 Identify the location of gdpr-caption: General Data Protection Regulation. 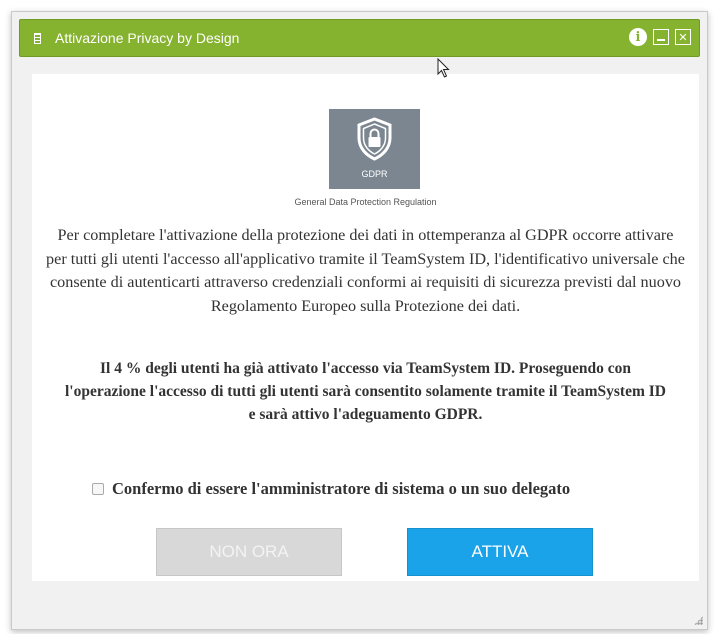
(365, 202).